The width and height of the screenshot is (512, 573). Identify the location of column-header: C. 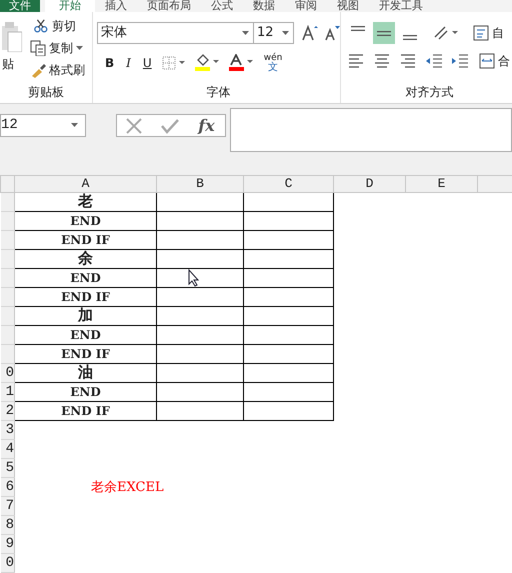
(289, 184).